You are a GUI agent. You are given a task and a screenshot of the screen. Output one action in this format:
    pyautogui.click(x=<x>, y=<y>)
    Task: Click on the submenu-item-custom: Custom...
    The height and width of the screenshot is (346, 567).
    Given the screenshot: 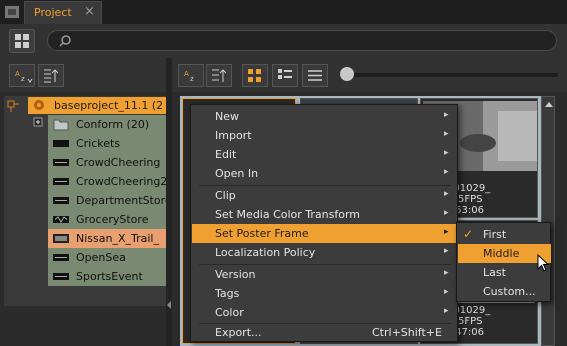 What is the action you would take?
    pyautogui.click(x=504, y=291)
    